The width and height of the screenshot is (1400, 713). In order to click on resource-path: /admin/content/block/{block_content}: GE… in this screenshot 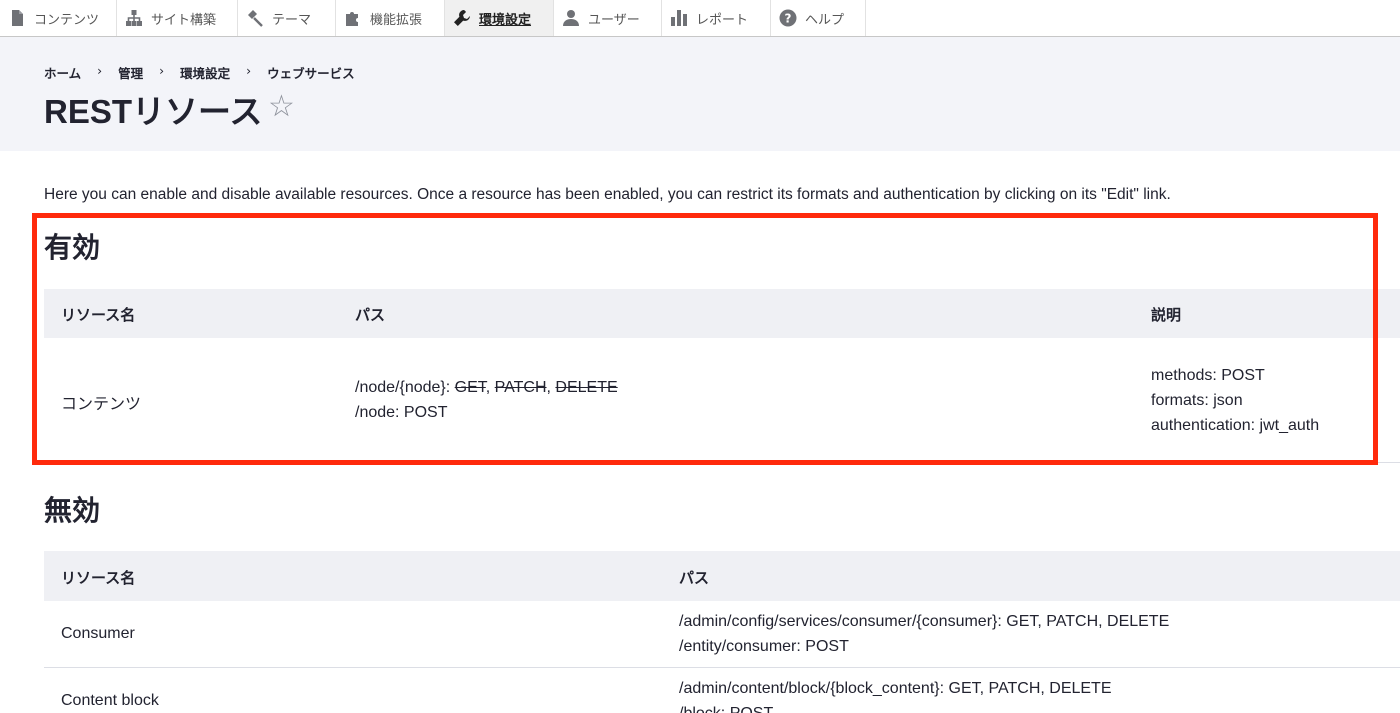, I will do `click(895, 694)`.